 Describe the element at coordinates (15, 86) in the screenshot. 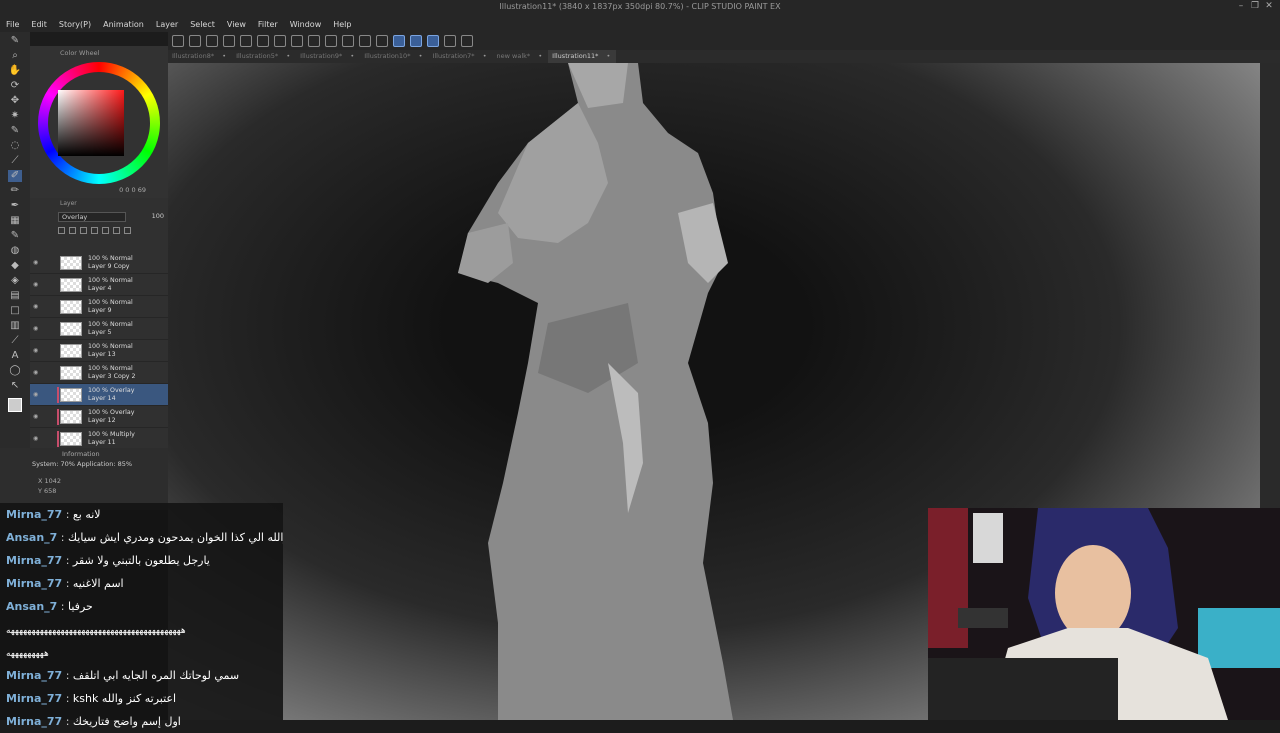

I see `rotate-icon: ⟳` at that location.